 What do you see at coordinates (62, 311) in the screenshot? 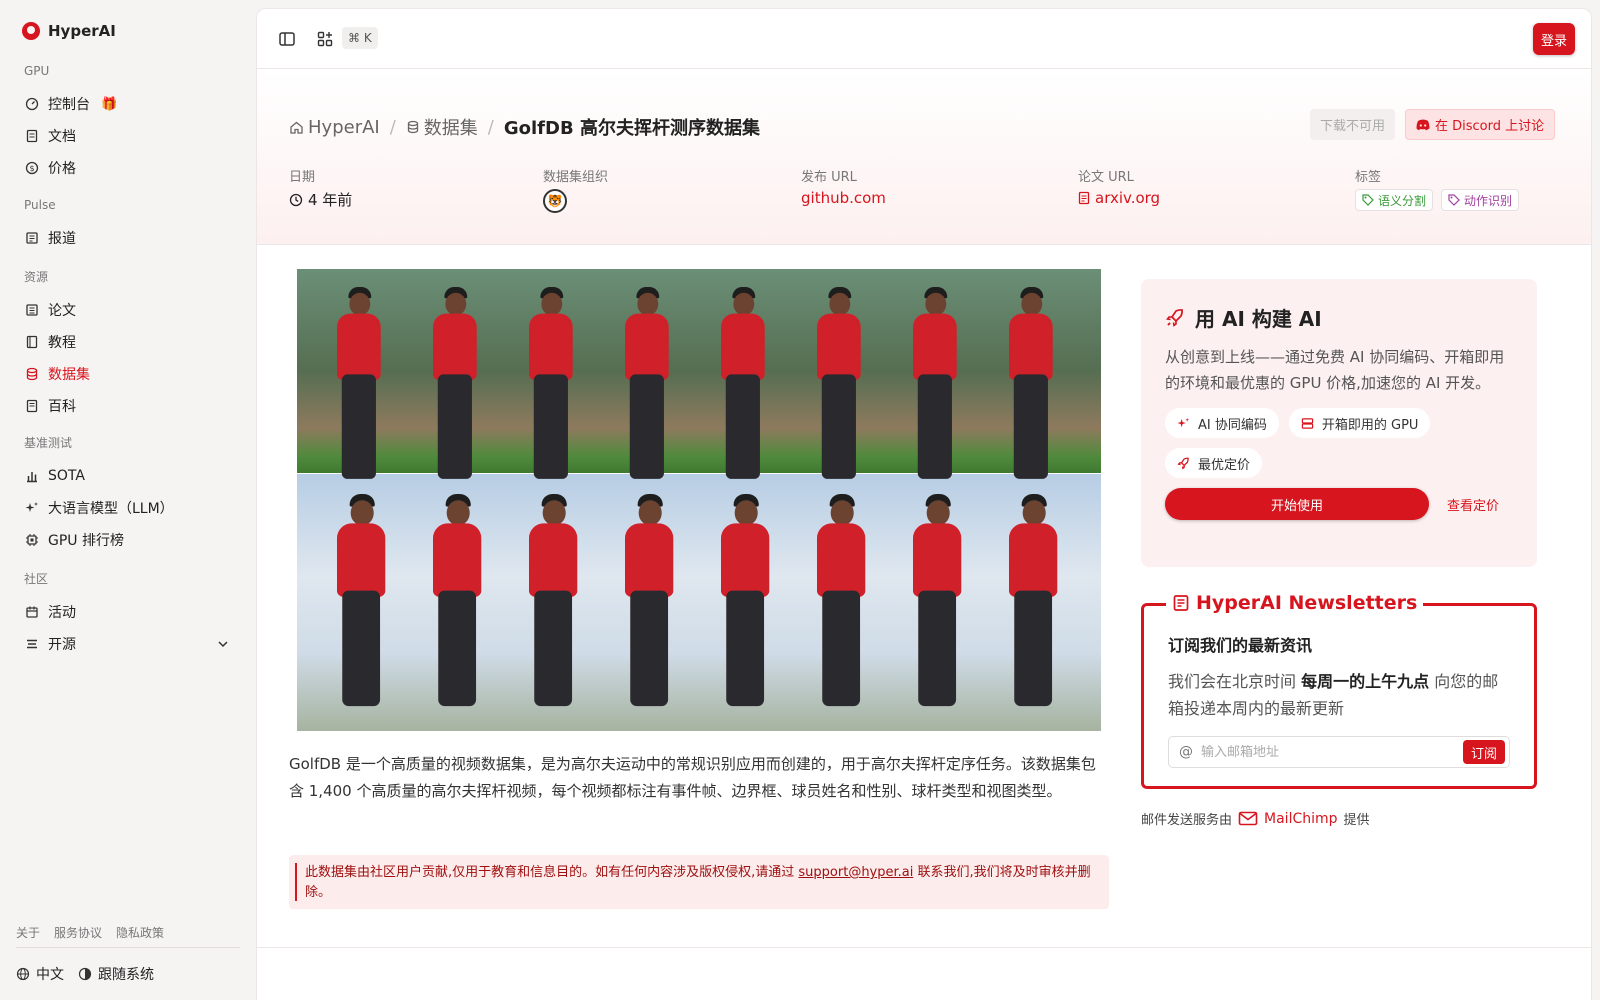
I see `sidebar-item-label: 论文` at bounding box center [62, 311].